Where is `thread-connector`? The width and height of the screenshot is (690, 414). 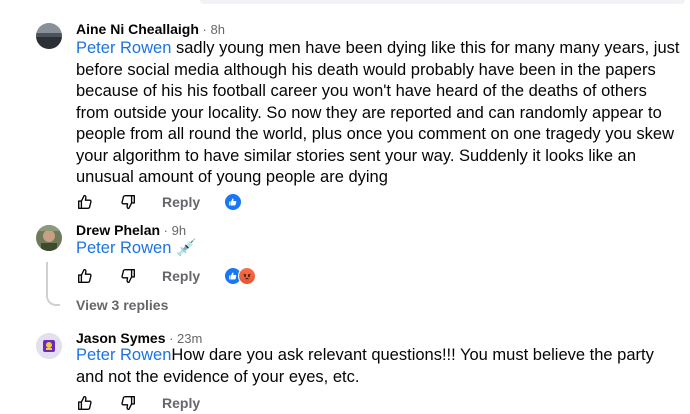 thread-connector is located at coordinates (53, 284).